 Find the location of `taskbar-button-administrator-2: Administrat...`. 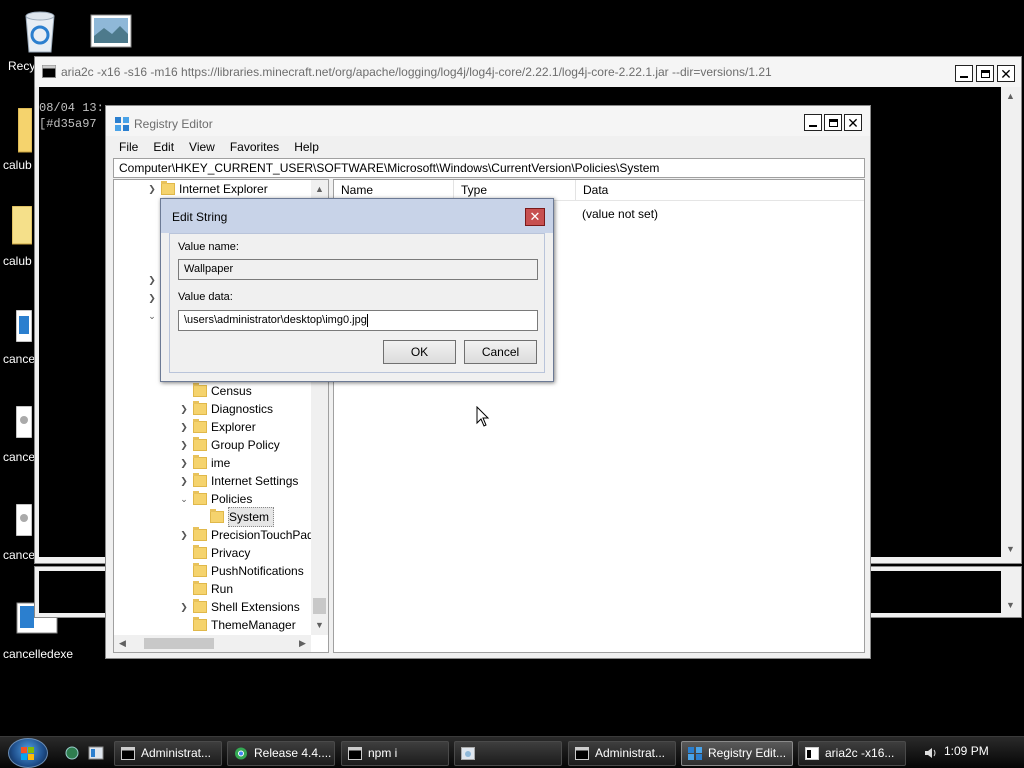

taskbar-button-administrator-2: Administrat... is located at coordinates (622, 753).